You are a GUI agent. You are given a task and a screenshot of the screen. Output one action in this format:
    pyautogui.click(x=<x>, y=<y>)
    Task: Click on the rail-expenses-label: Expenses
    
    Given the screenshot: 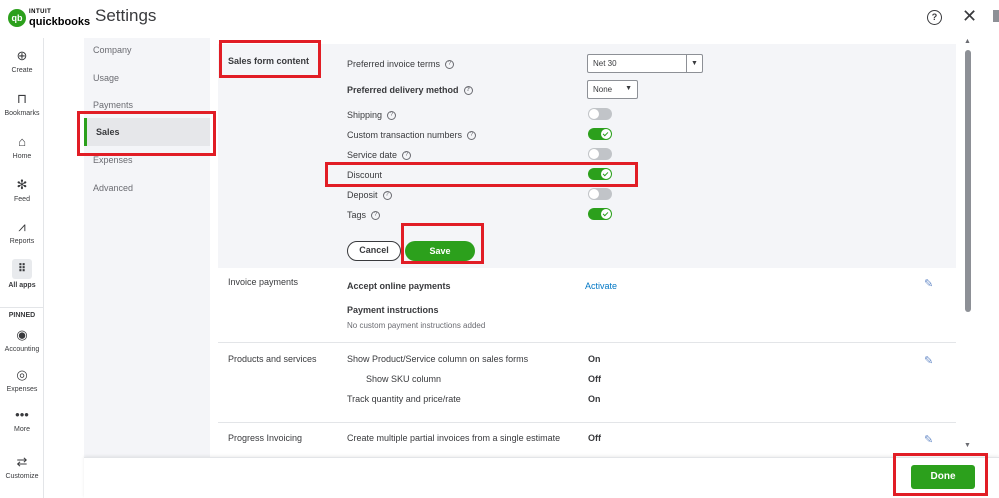 What is the action you would take?
    pyautogui.click(x=22, y=389)
    